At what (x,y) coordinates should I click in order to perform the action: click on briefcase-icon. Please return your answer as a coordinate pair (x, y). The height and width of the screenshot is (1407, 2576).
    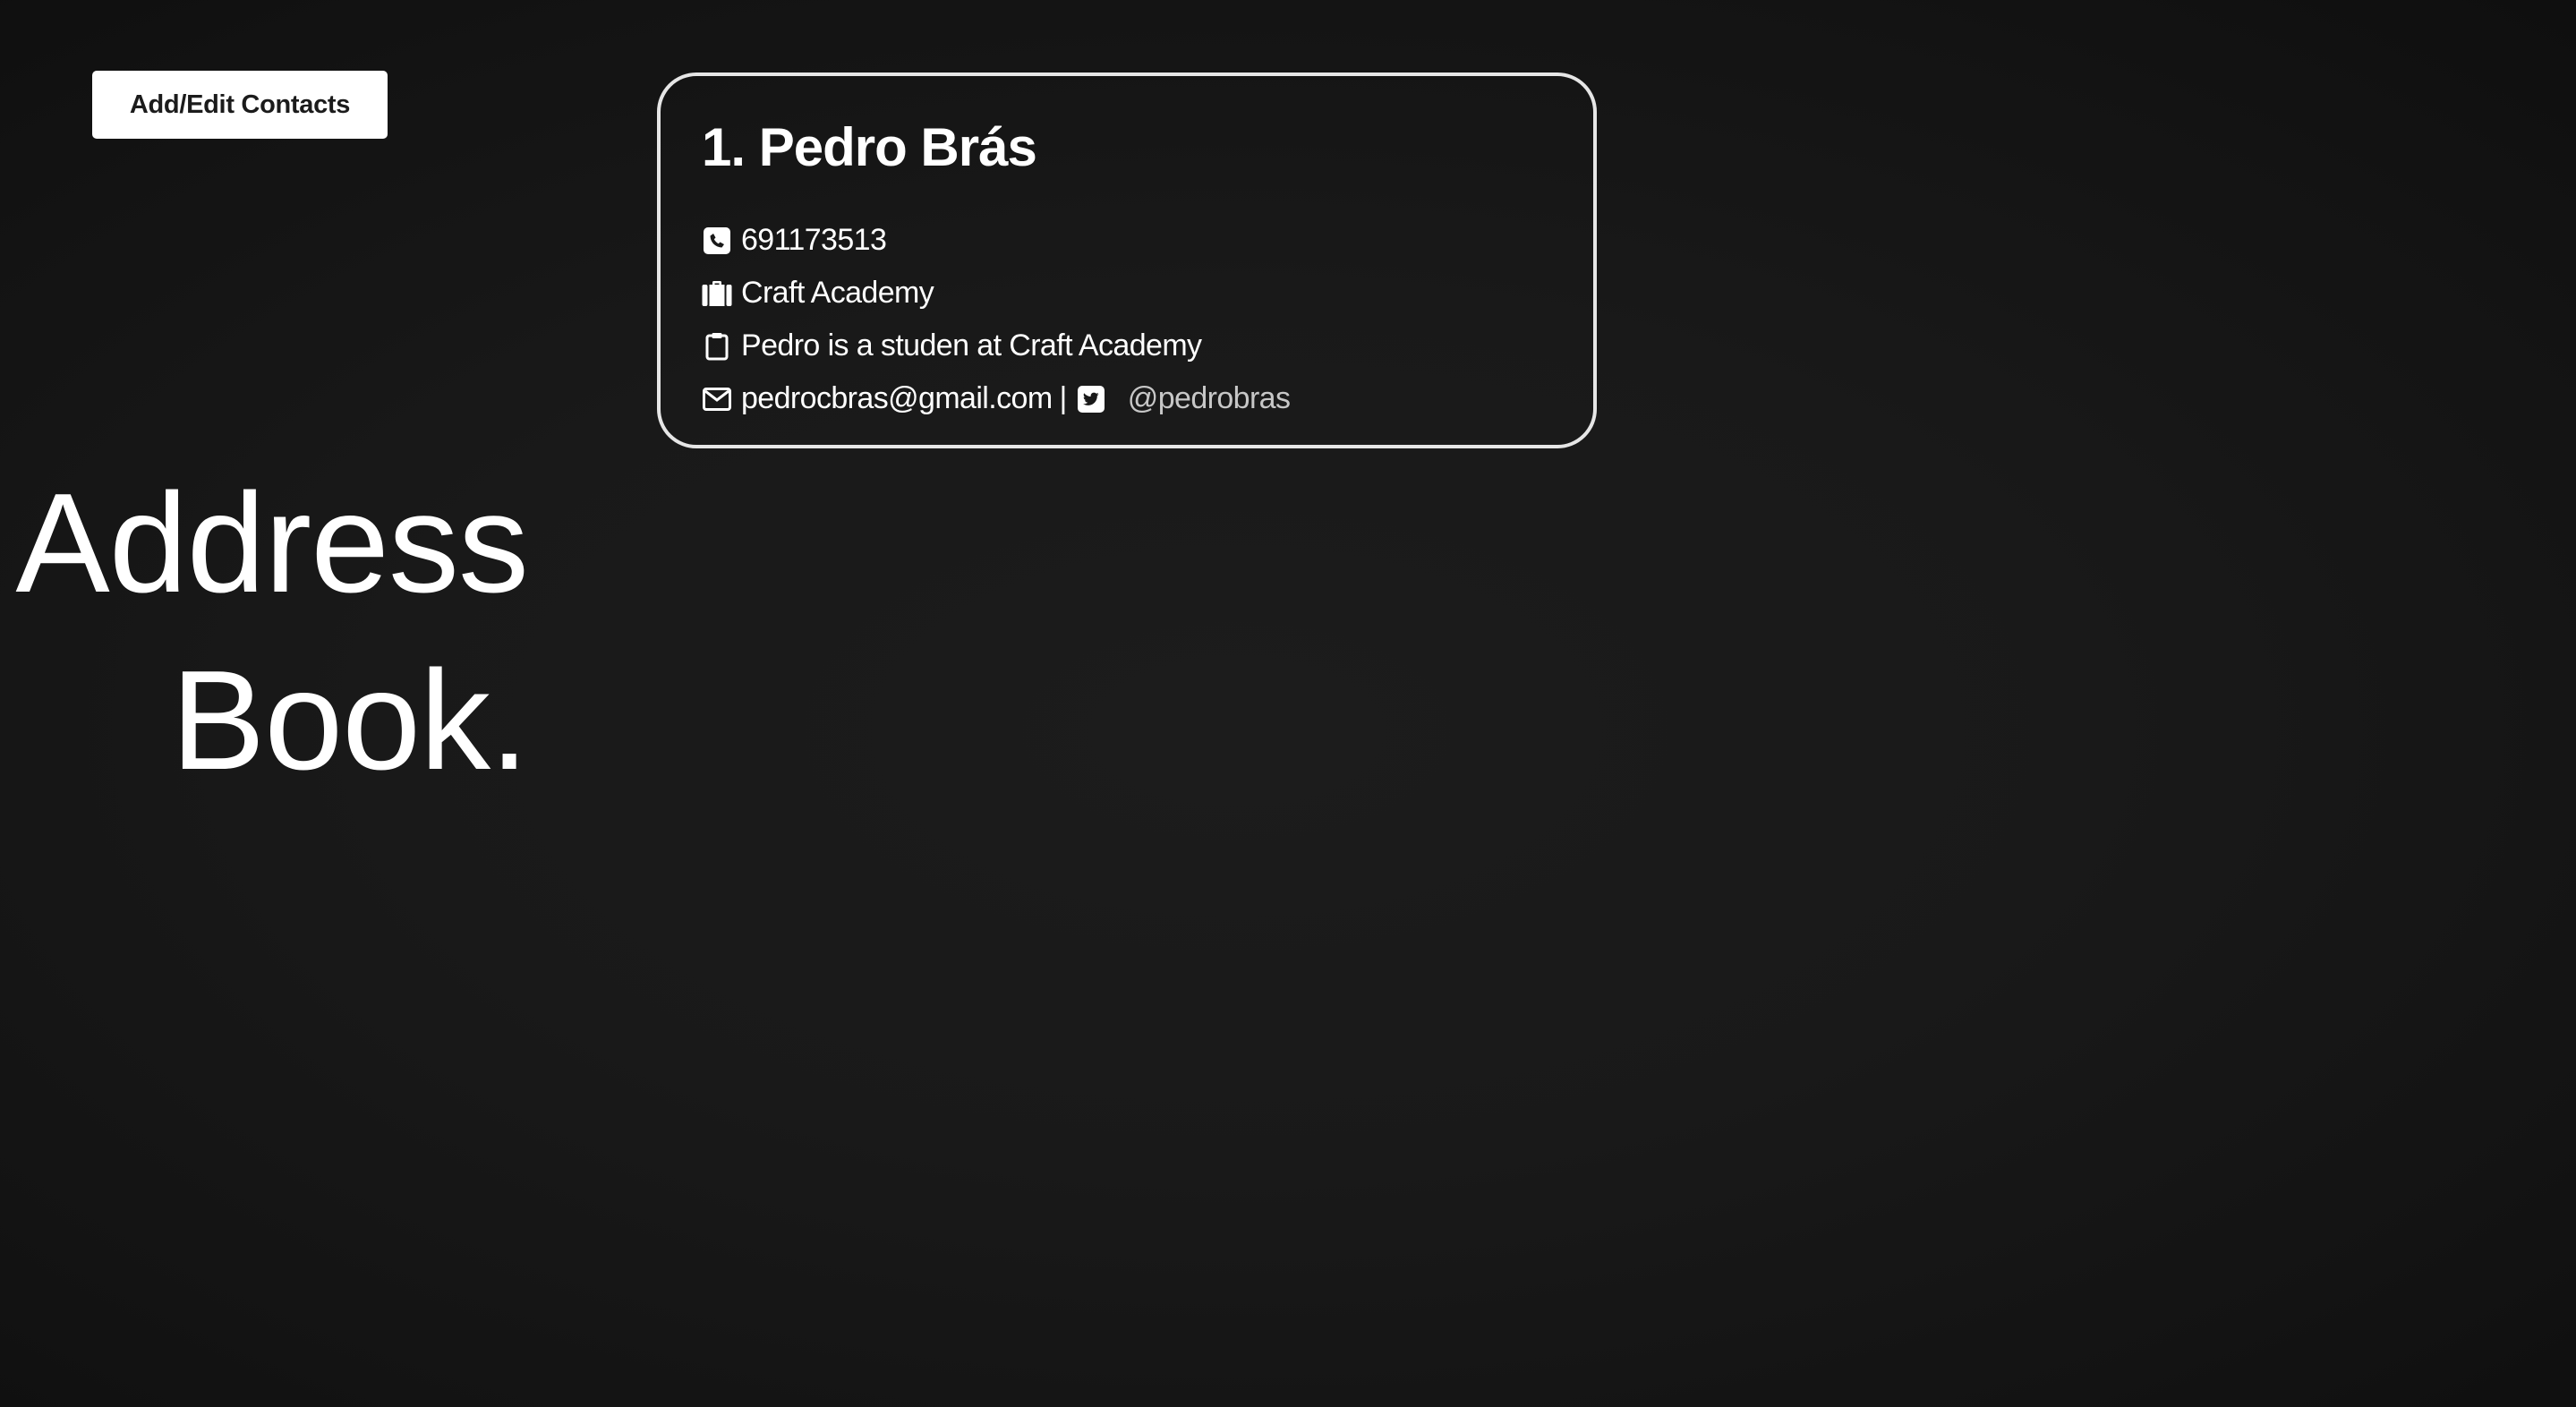
    Looking at the image, I should click on (717, 293).